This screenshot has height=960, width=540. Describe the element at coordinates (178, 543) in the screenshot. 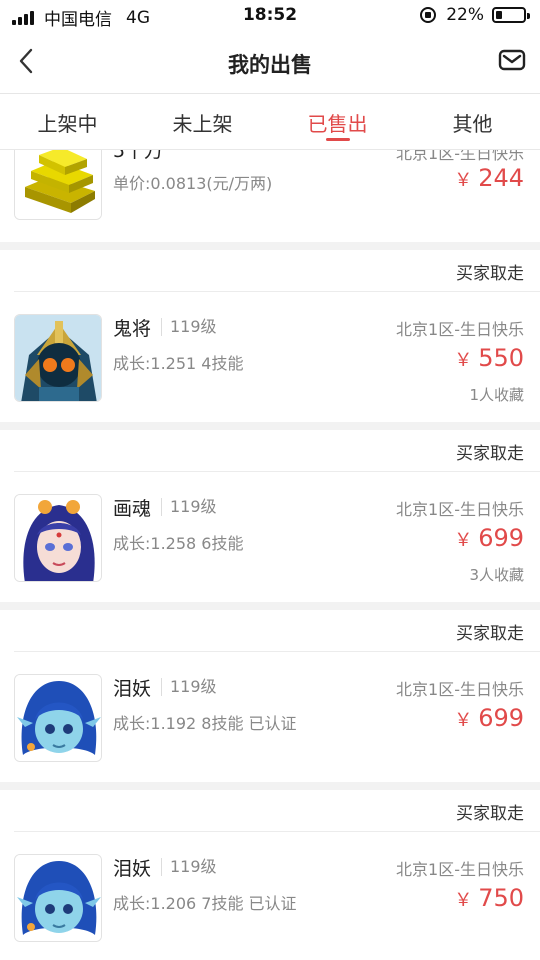

I see `item-stats: 成长:1.258 6技能` at that location.